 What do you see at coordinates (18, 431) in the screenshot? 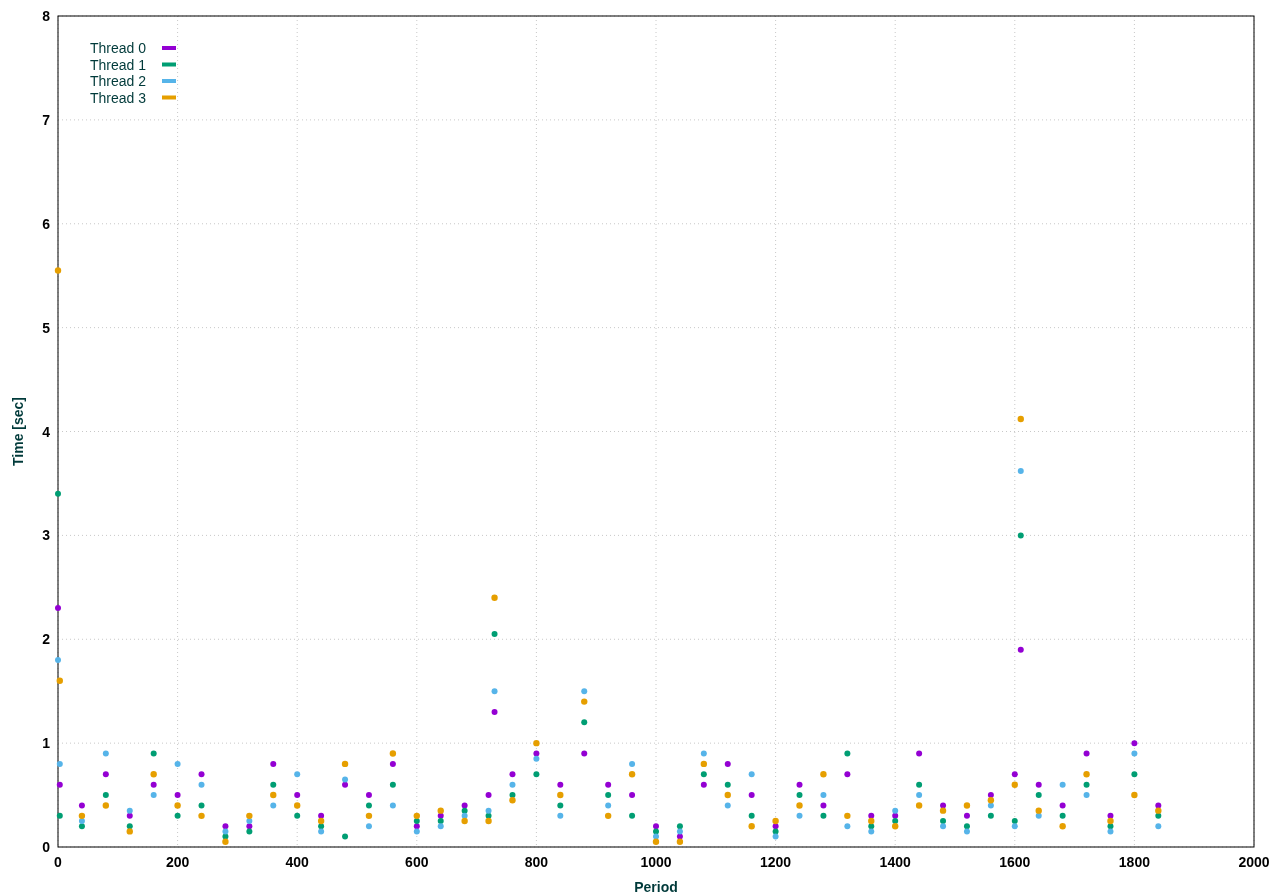
I see `y-axis-label: Time [sec]` at bounding box center [18, 431].